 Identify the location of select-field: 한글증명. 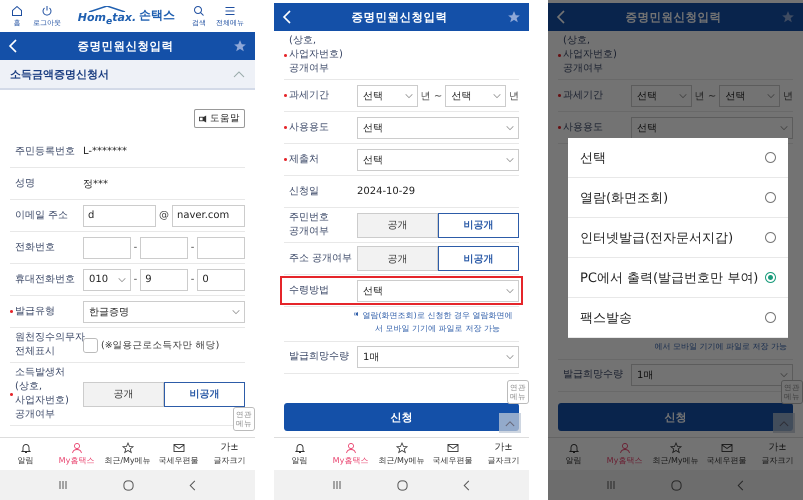
(164, 311).